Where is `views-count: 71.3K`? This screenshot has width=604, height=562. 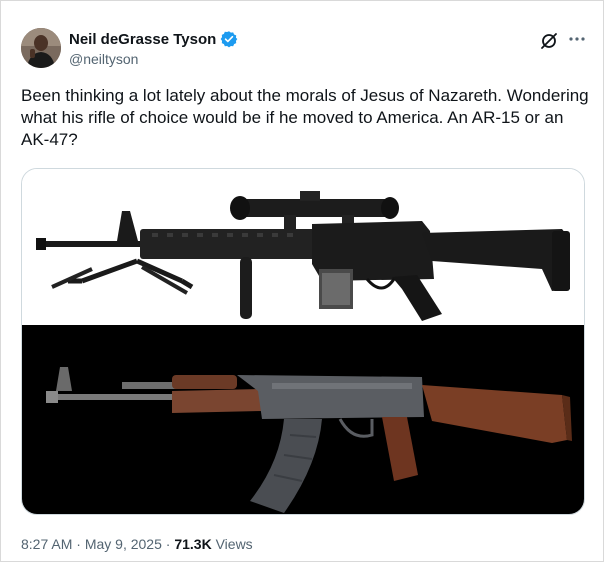
views-count: 71.3K is located at coordinates (193, 544).